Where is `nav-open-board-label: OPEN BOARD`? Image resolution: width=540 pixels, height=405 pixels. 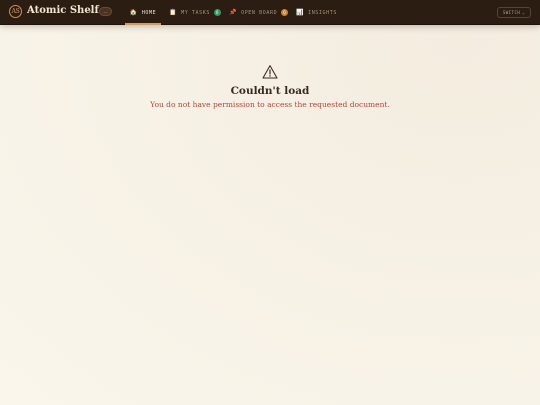
nav-open-board-label: OPEN BOARD is located at coordinates (259, 12).